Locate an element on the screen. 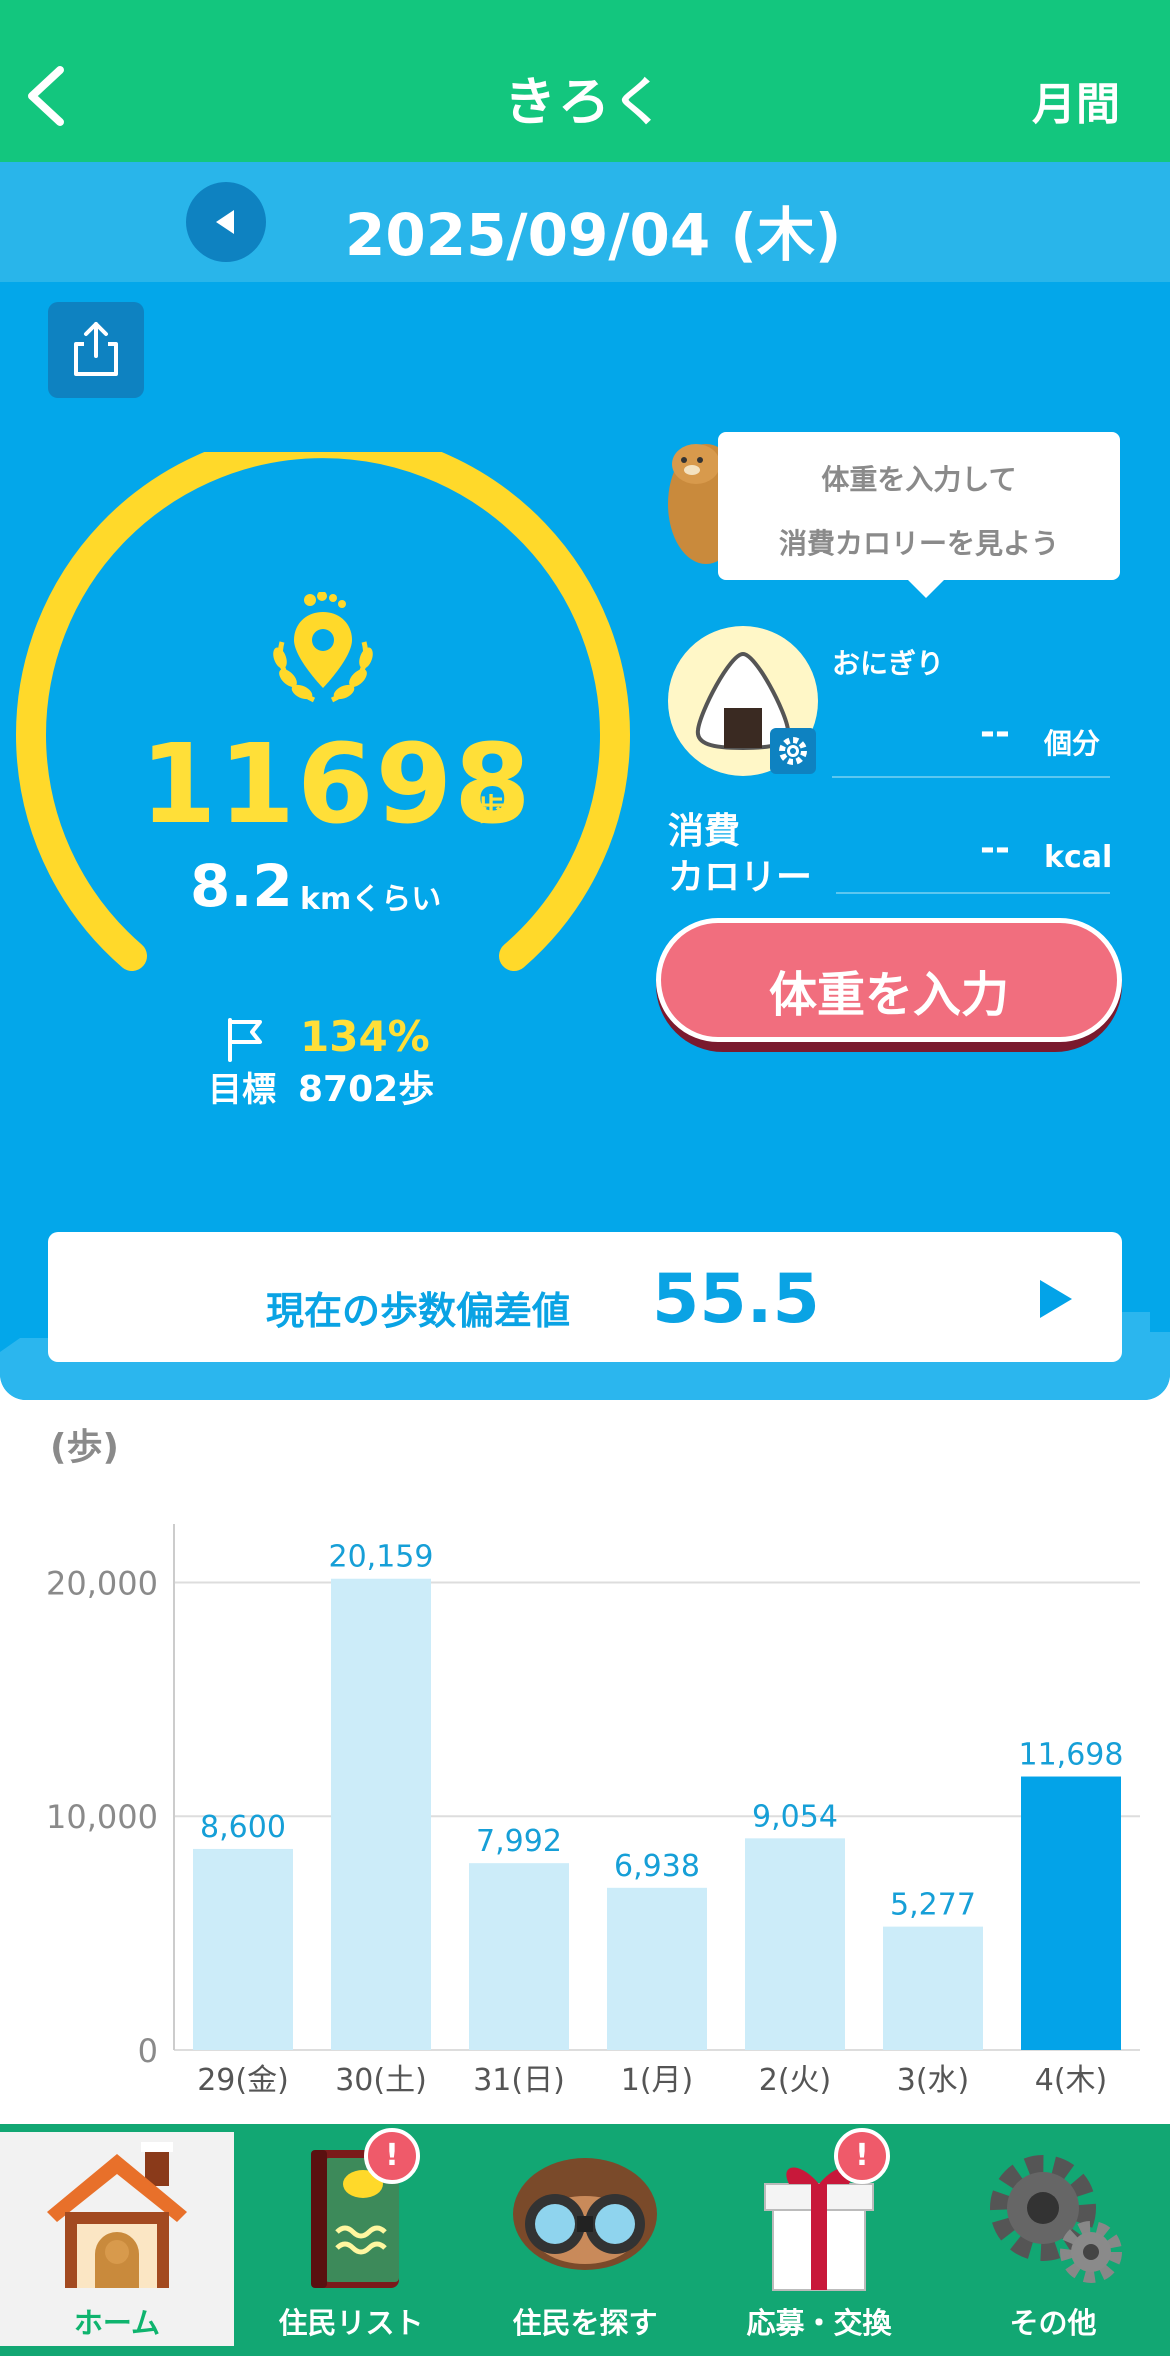 The height and width of the screenshot is (2356, 1170). food-settings-button is located at coordinates (793, 751).